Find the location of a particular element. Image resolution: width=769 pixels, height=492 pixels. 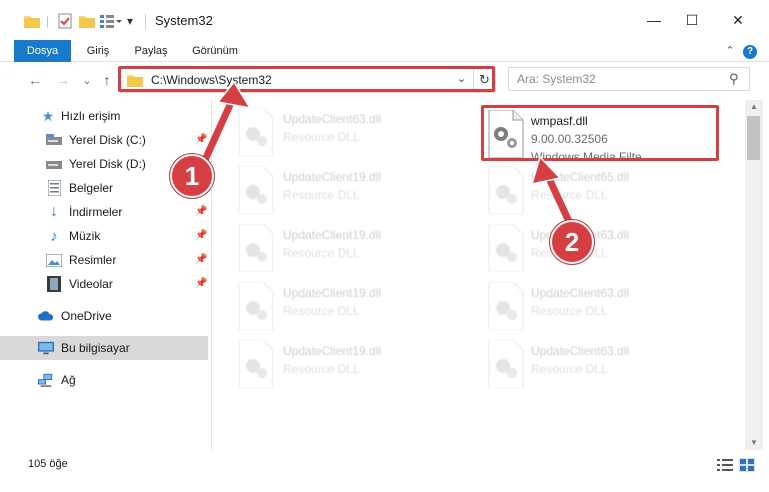

arrow-to-address is located at coordinates (219, 128).